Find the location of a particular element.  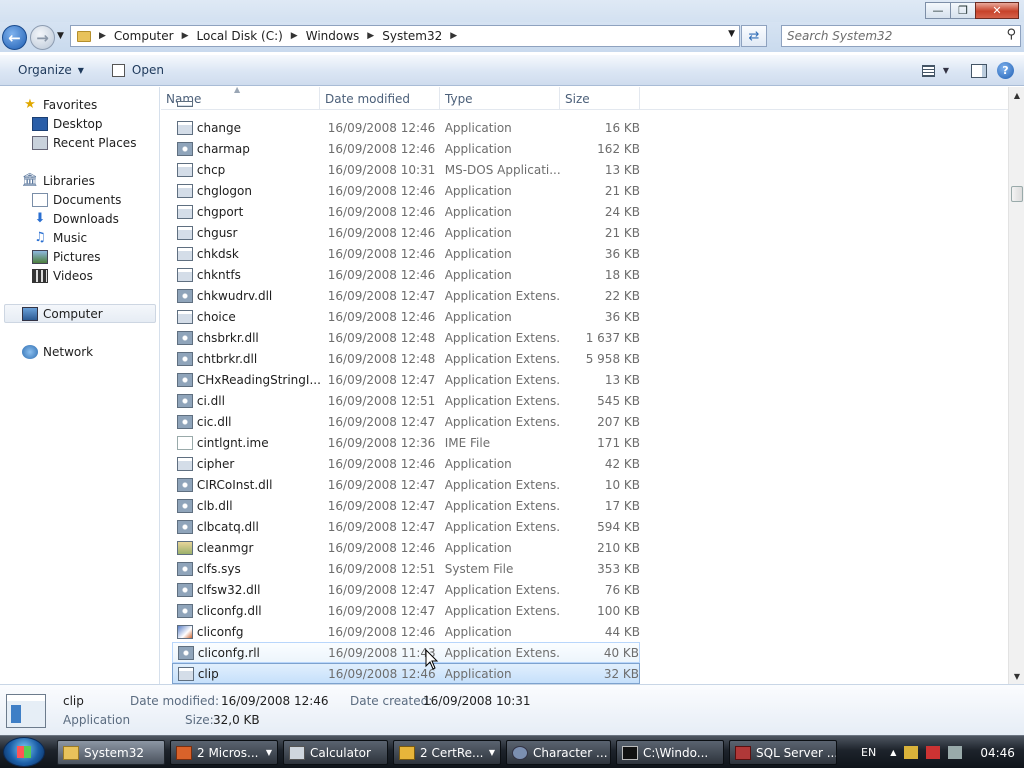

file-date-modified: 16/09/2008 12:46 is located at coordinates (381, 463).